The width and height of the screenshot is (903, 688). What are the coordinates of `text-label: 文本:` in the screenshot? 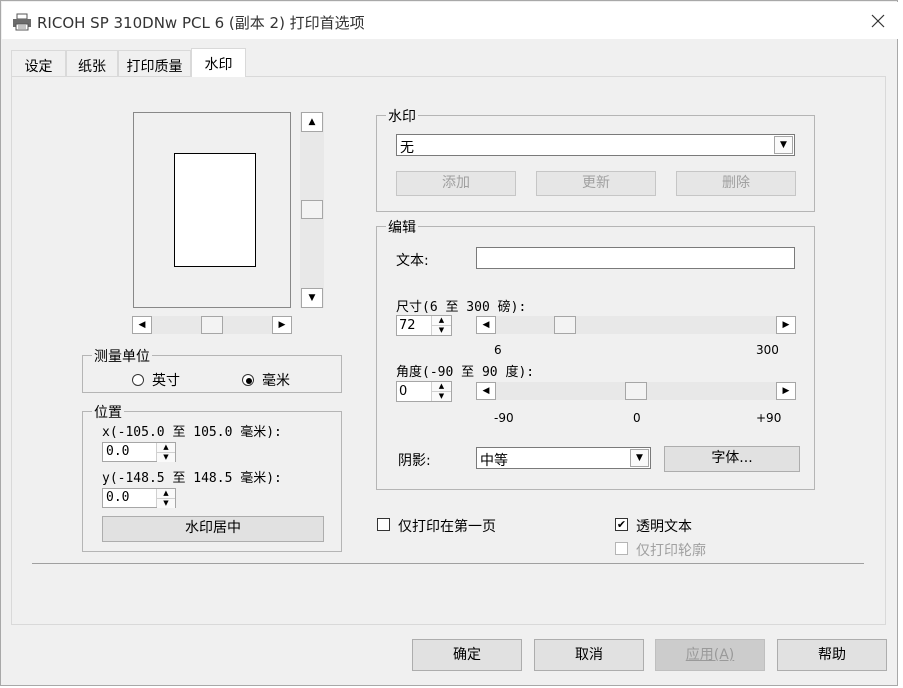 It's located at (412, 261).